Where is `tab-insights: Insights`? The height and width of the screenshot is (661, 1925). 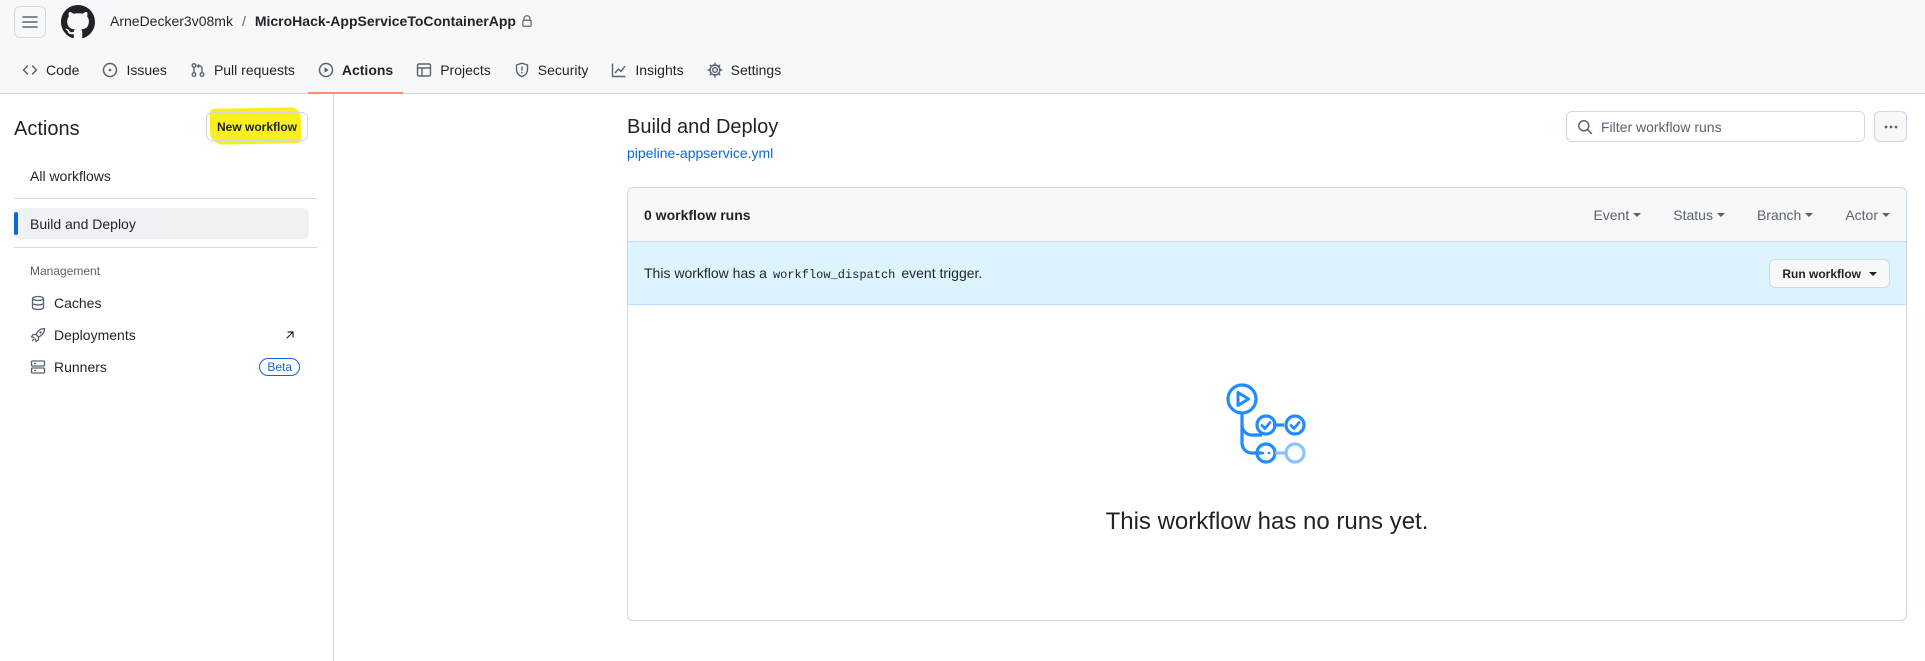 tab-insights: Insights is located at coordinates (647, 70).